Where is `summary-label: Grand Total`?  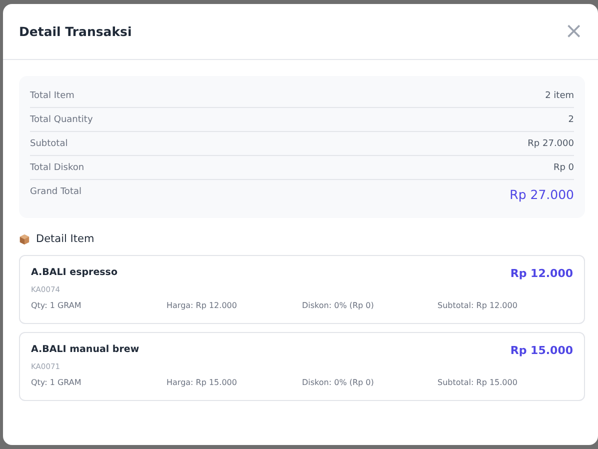
summary-label: Grand Total is located at coordinates (56, 192).